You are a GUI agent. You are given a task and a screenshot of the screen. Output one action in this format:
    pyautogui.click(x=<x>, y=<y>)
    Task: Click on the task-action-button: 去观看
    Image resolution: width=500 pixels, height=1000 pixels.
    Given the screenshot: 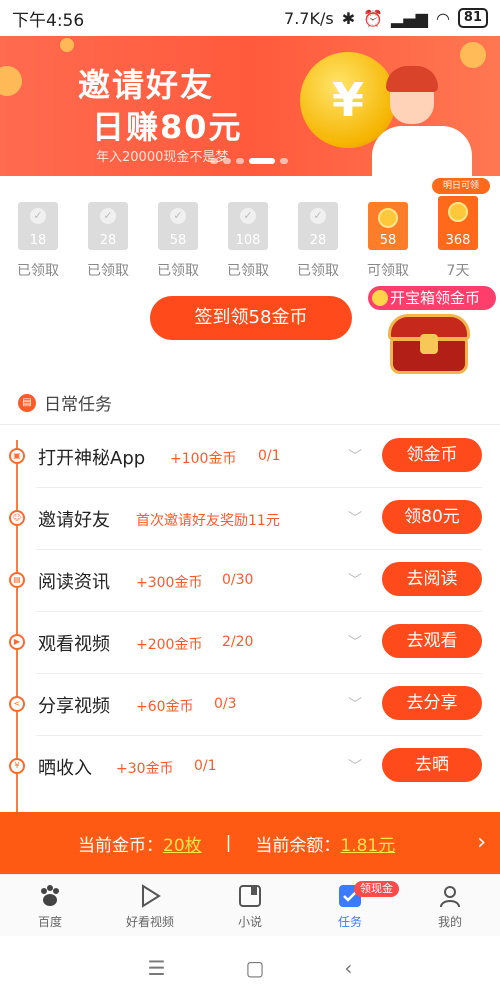 What is the action you would take?
    pyautogui.click(x=432, y=641)
    